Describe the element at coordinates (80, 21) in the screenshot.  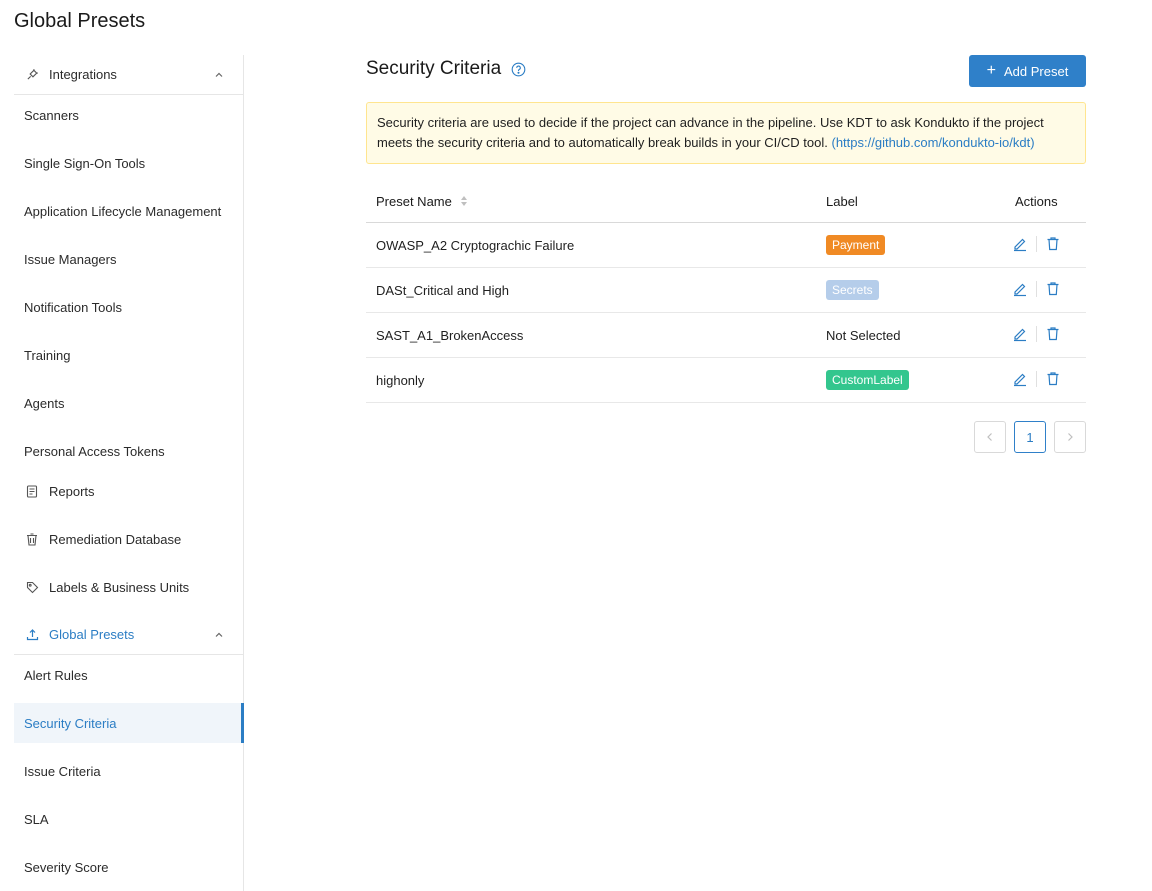
I see `page-title: Global Presets` at that location.